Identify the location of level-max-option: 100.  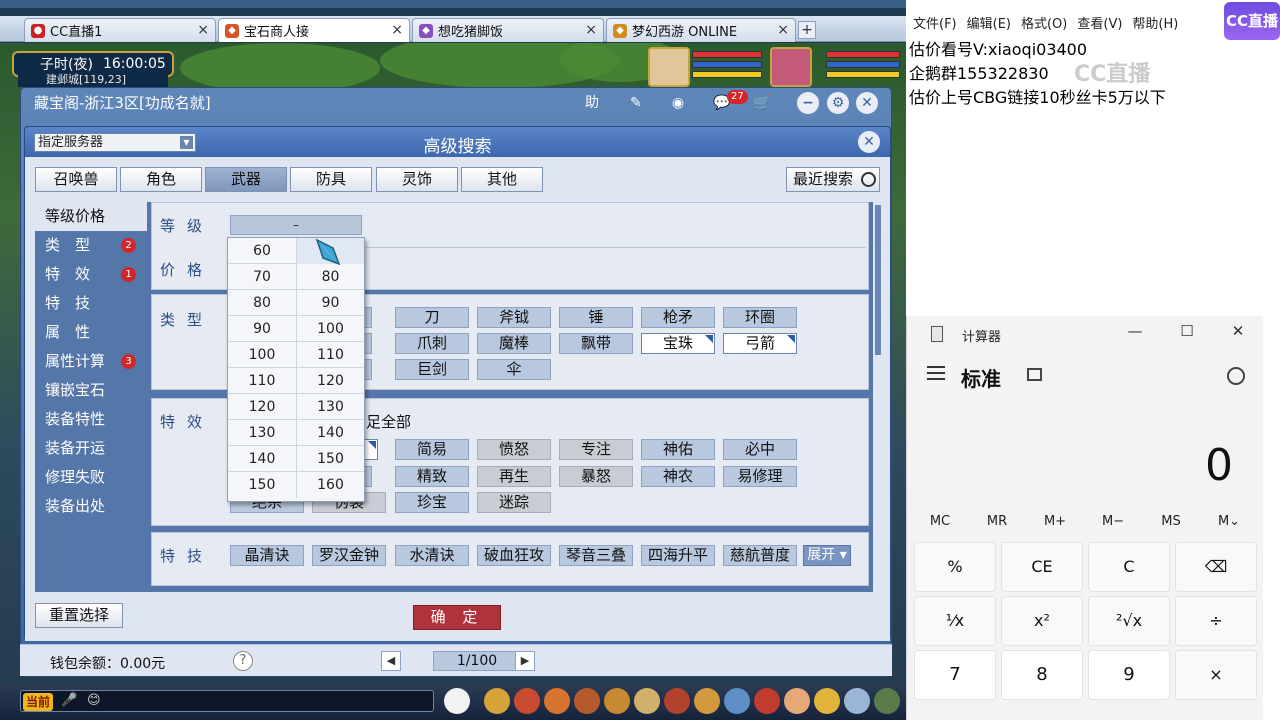
(330, 329).